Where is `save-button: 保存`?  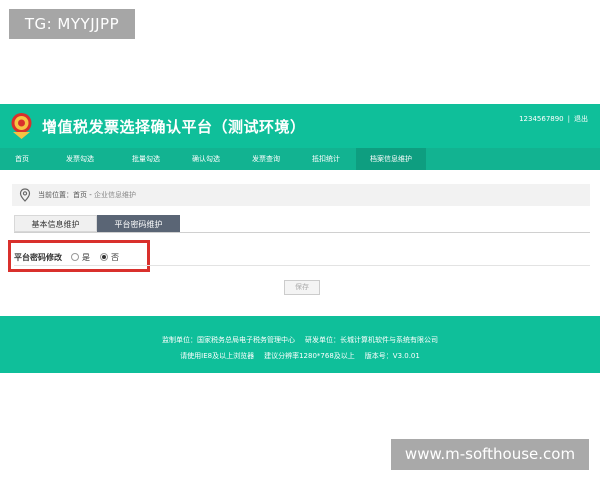
save-button: 保存 is located at coordinates (302, 287).